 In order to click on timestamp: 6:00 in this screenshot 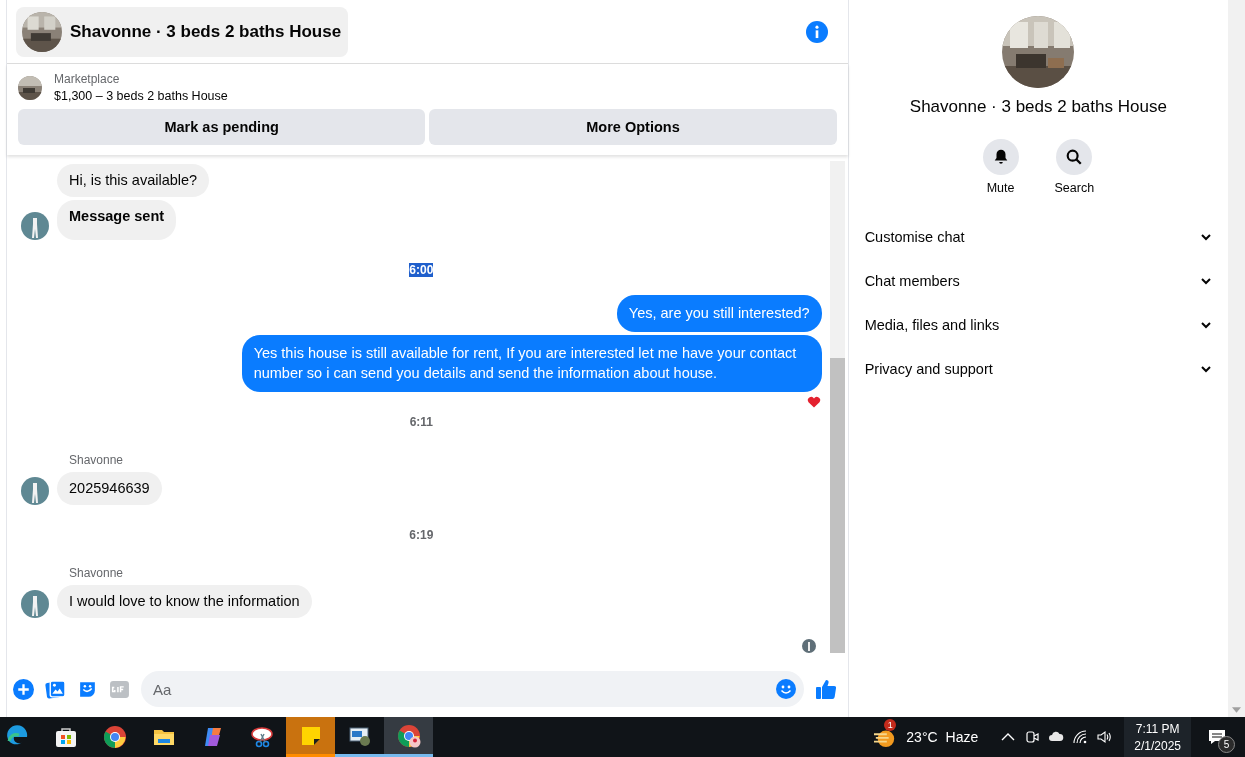, I will do `click(421, 270)`.